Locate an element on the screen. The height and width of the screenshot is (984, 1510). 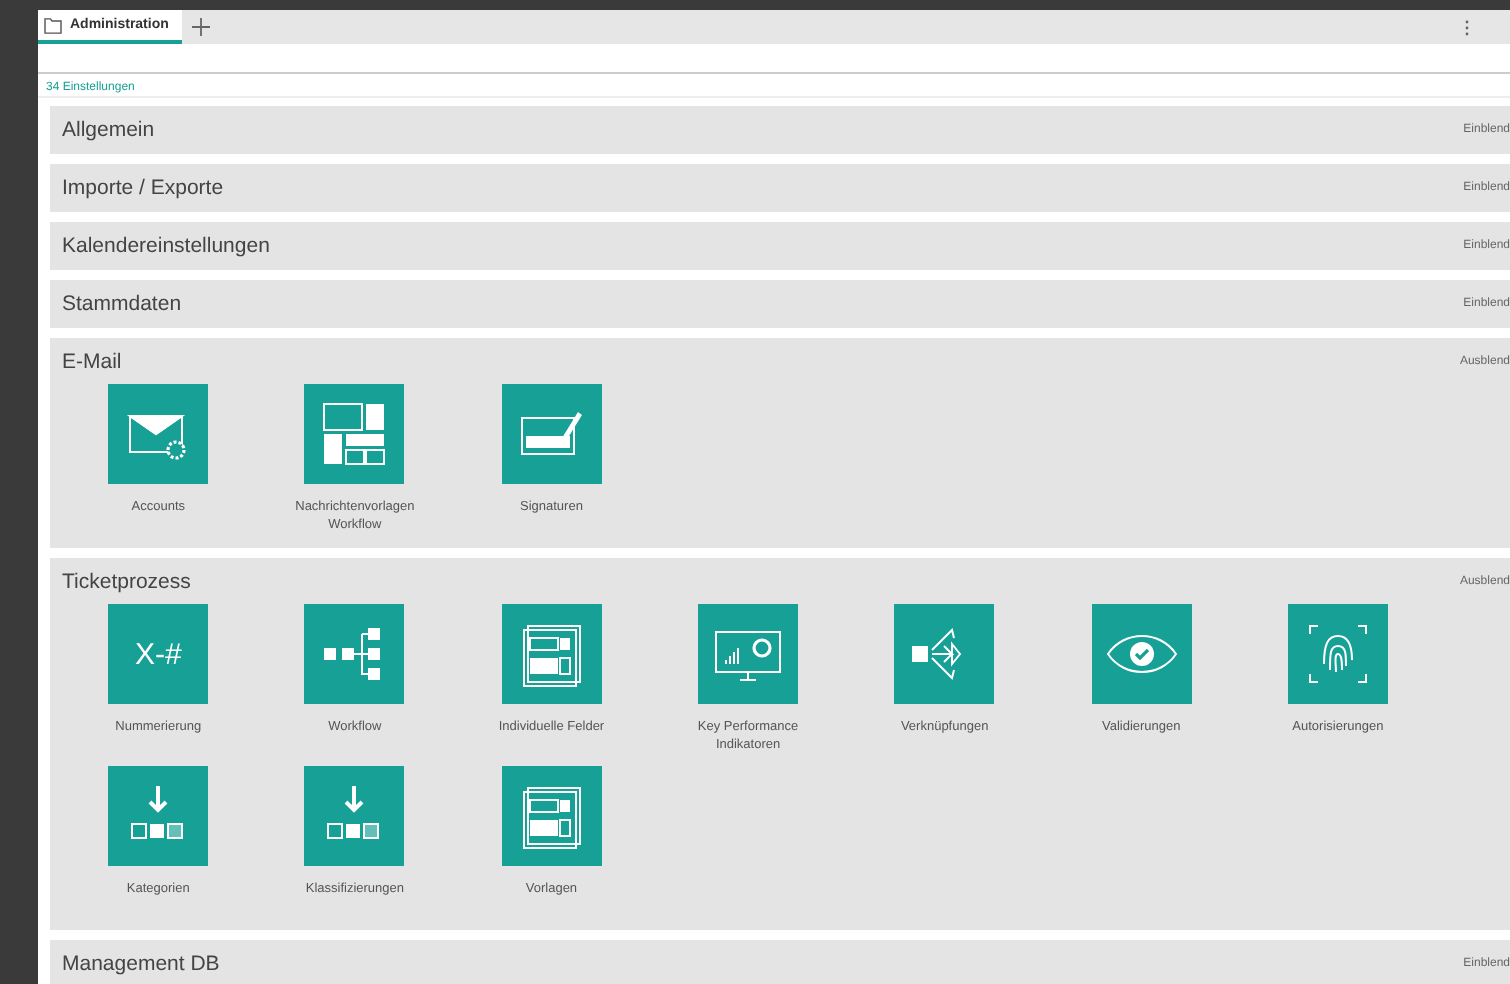
glyph-tile: X-# is located at coordinates (158, 654).